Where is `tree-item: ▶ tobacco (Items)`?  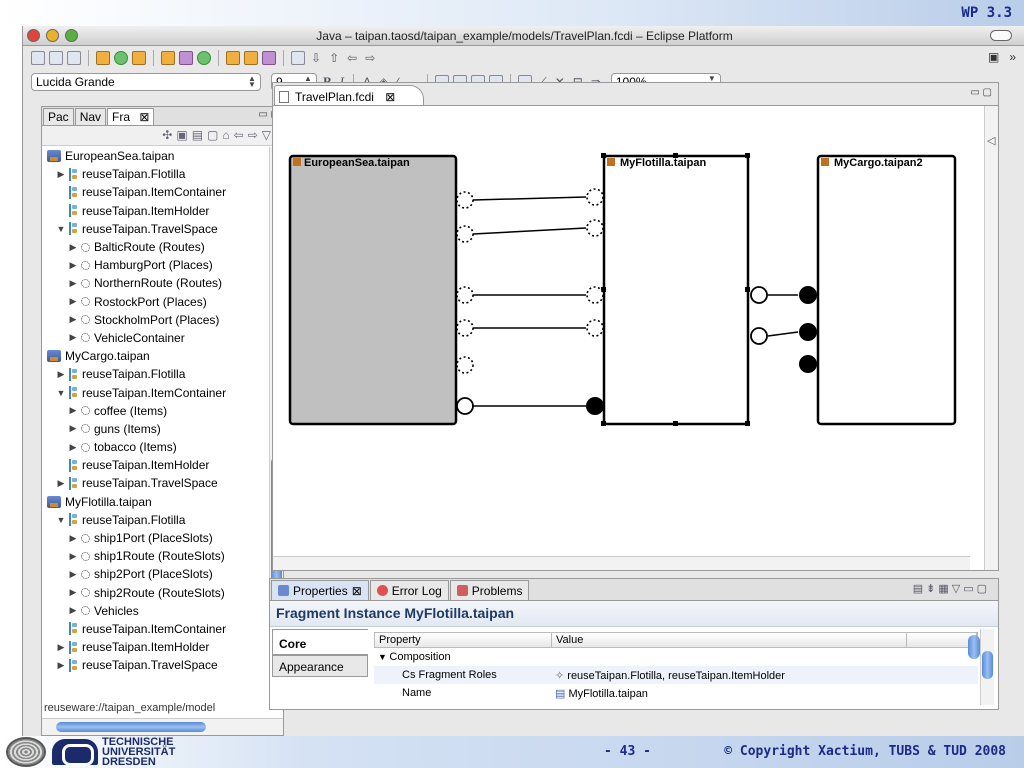
tree-item: ▶ tobacco (Items) is located at coordinates (156, 447).